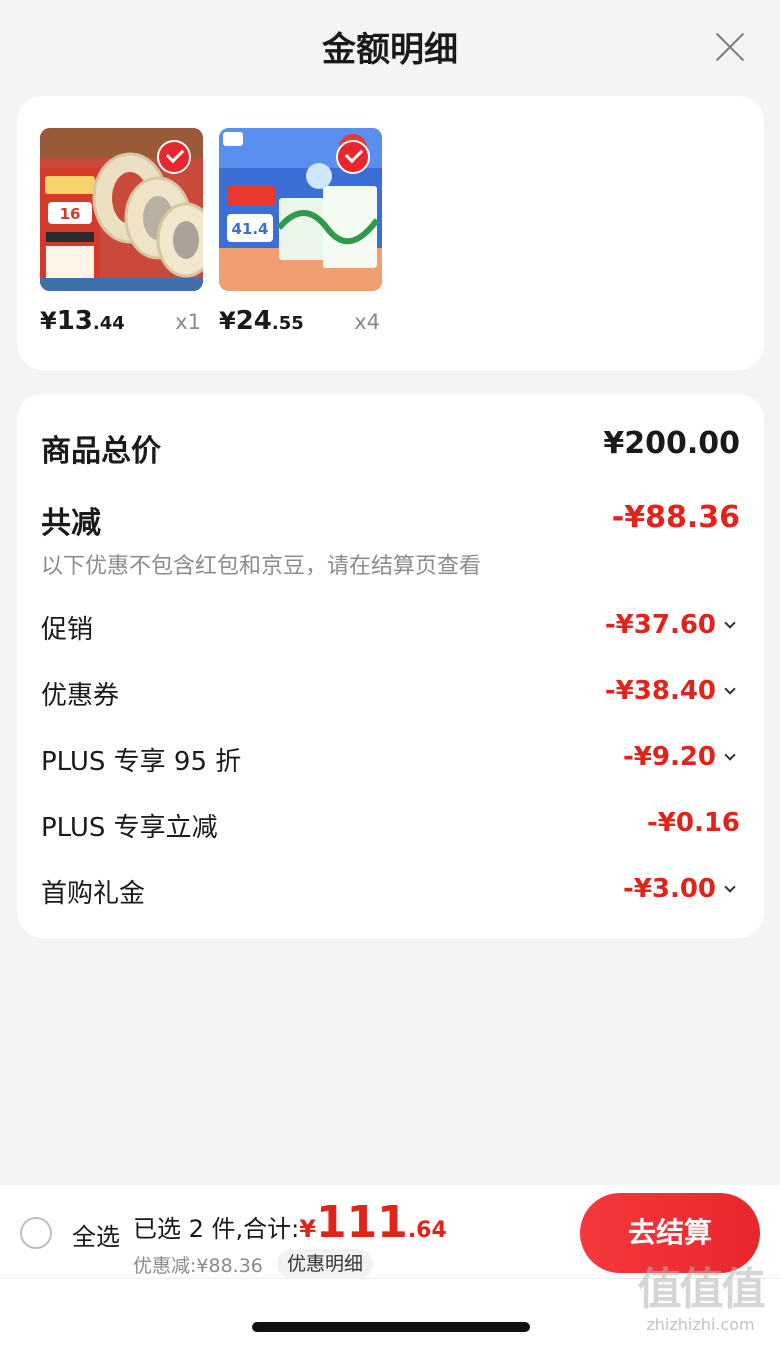 The image size is (780, 1348). What do you see at coordinates (261, 321) in the screenshot?
I see `product-price: ¥24.55` at bounding box center [261, 321].